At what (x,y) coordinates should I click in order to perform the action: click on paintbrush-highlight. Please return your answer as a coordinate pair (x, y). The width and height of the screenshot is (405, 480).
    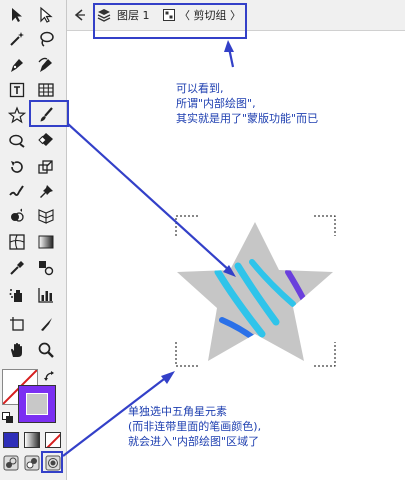
    Looking at the image, I should click on (49, 113).